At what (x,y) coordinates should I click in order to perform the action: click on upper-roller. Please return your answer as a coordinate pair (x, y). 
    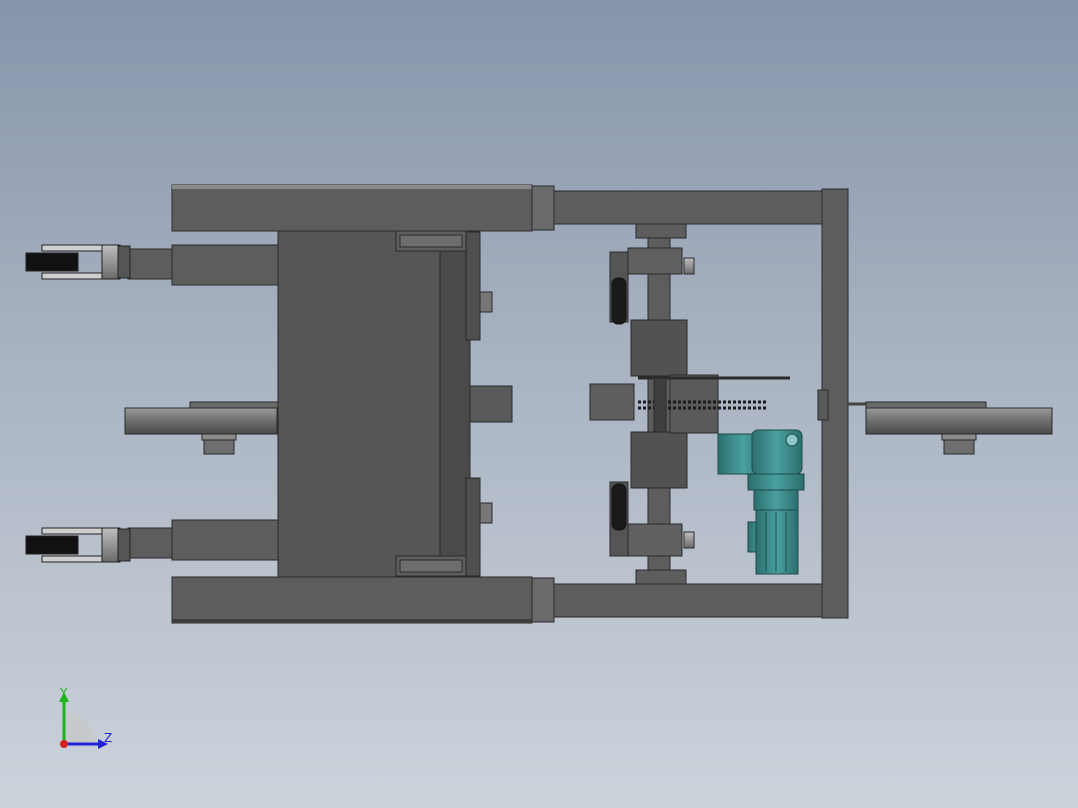
    Looking at the image, I should click on (659, 348).